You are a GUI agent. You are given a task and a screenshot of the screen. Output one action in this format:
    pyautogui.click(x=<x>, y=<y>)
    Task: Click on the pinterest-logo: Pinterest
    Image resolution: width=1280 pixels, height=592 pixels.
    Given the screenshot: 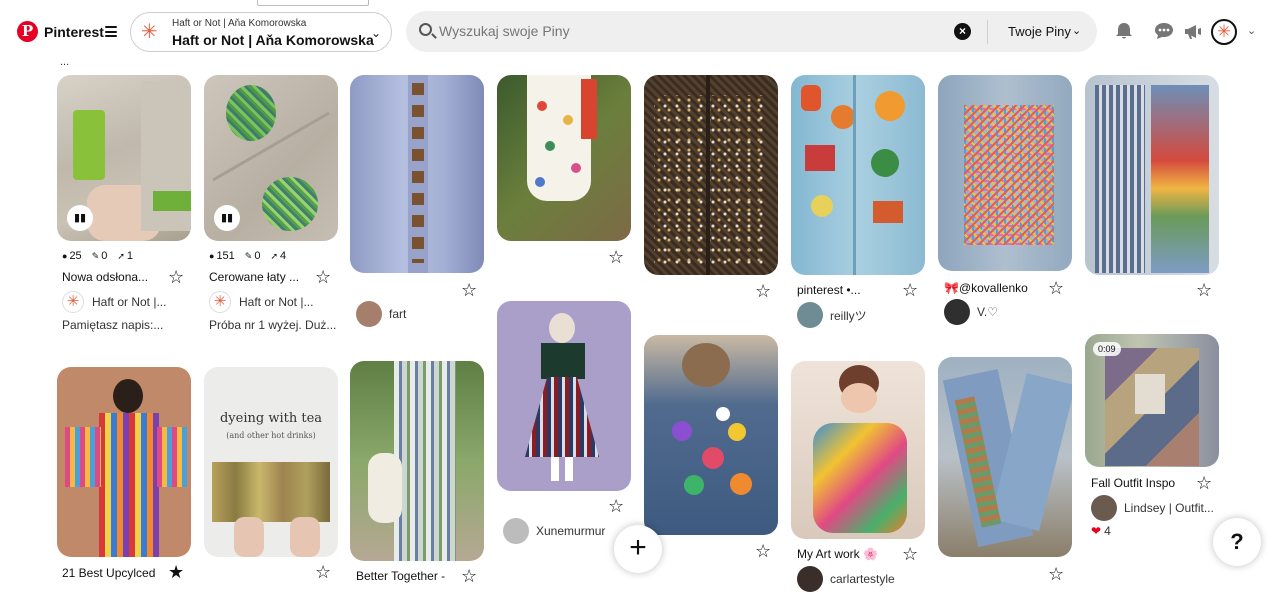 What is the action you would take?
    pyautogui.click(x=60, y=31)
    